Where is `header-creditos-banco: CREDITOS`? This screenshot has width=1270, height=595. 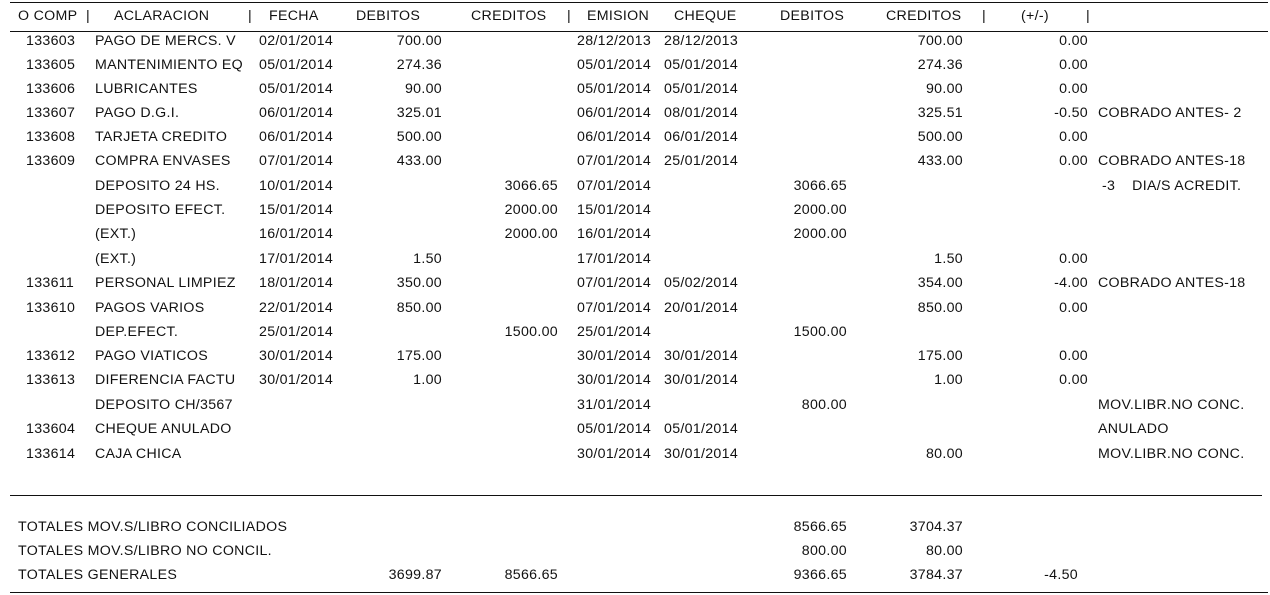 header-creditos-banco: CREDITOS is located at coordinates (924, 16).